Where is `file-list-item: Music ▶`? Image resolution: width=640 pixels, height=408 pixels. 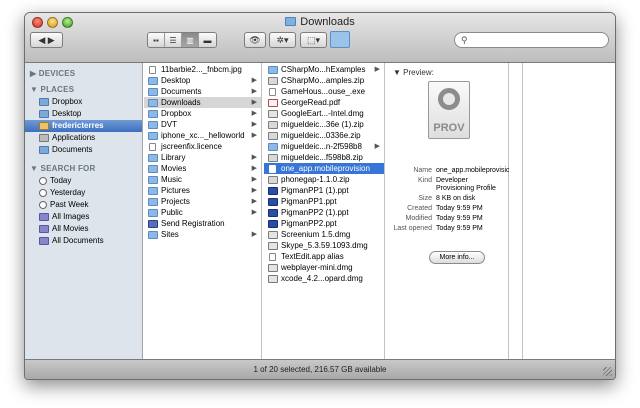 file-list-item: Music ▶ is located at coordinates (202, 179).